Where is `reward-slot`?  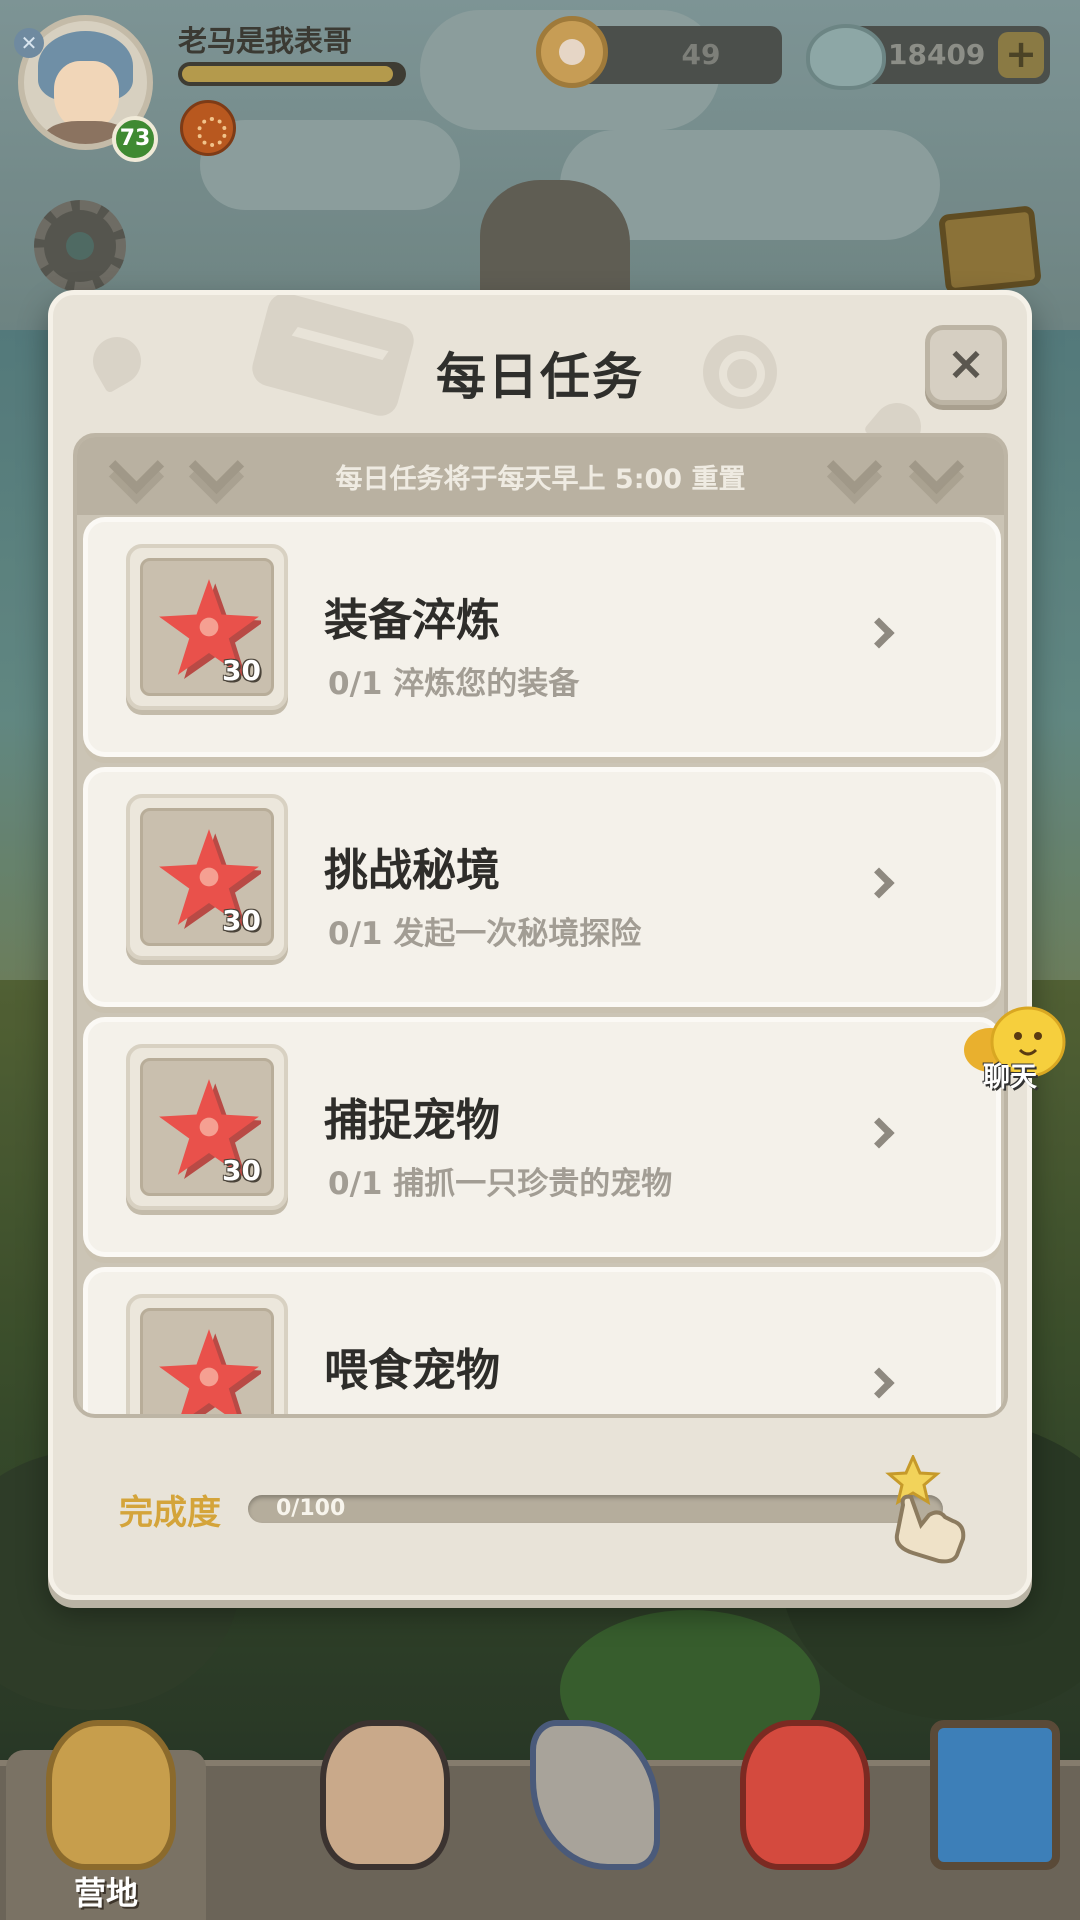 reward-slot is located at coordinates (207, 1354).